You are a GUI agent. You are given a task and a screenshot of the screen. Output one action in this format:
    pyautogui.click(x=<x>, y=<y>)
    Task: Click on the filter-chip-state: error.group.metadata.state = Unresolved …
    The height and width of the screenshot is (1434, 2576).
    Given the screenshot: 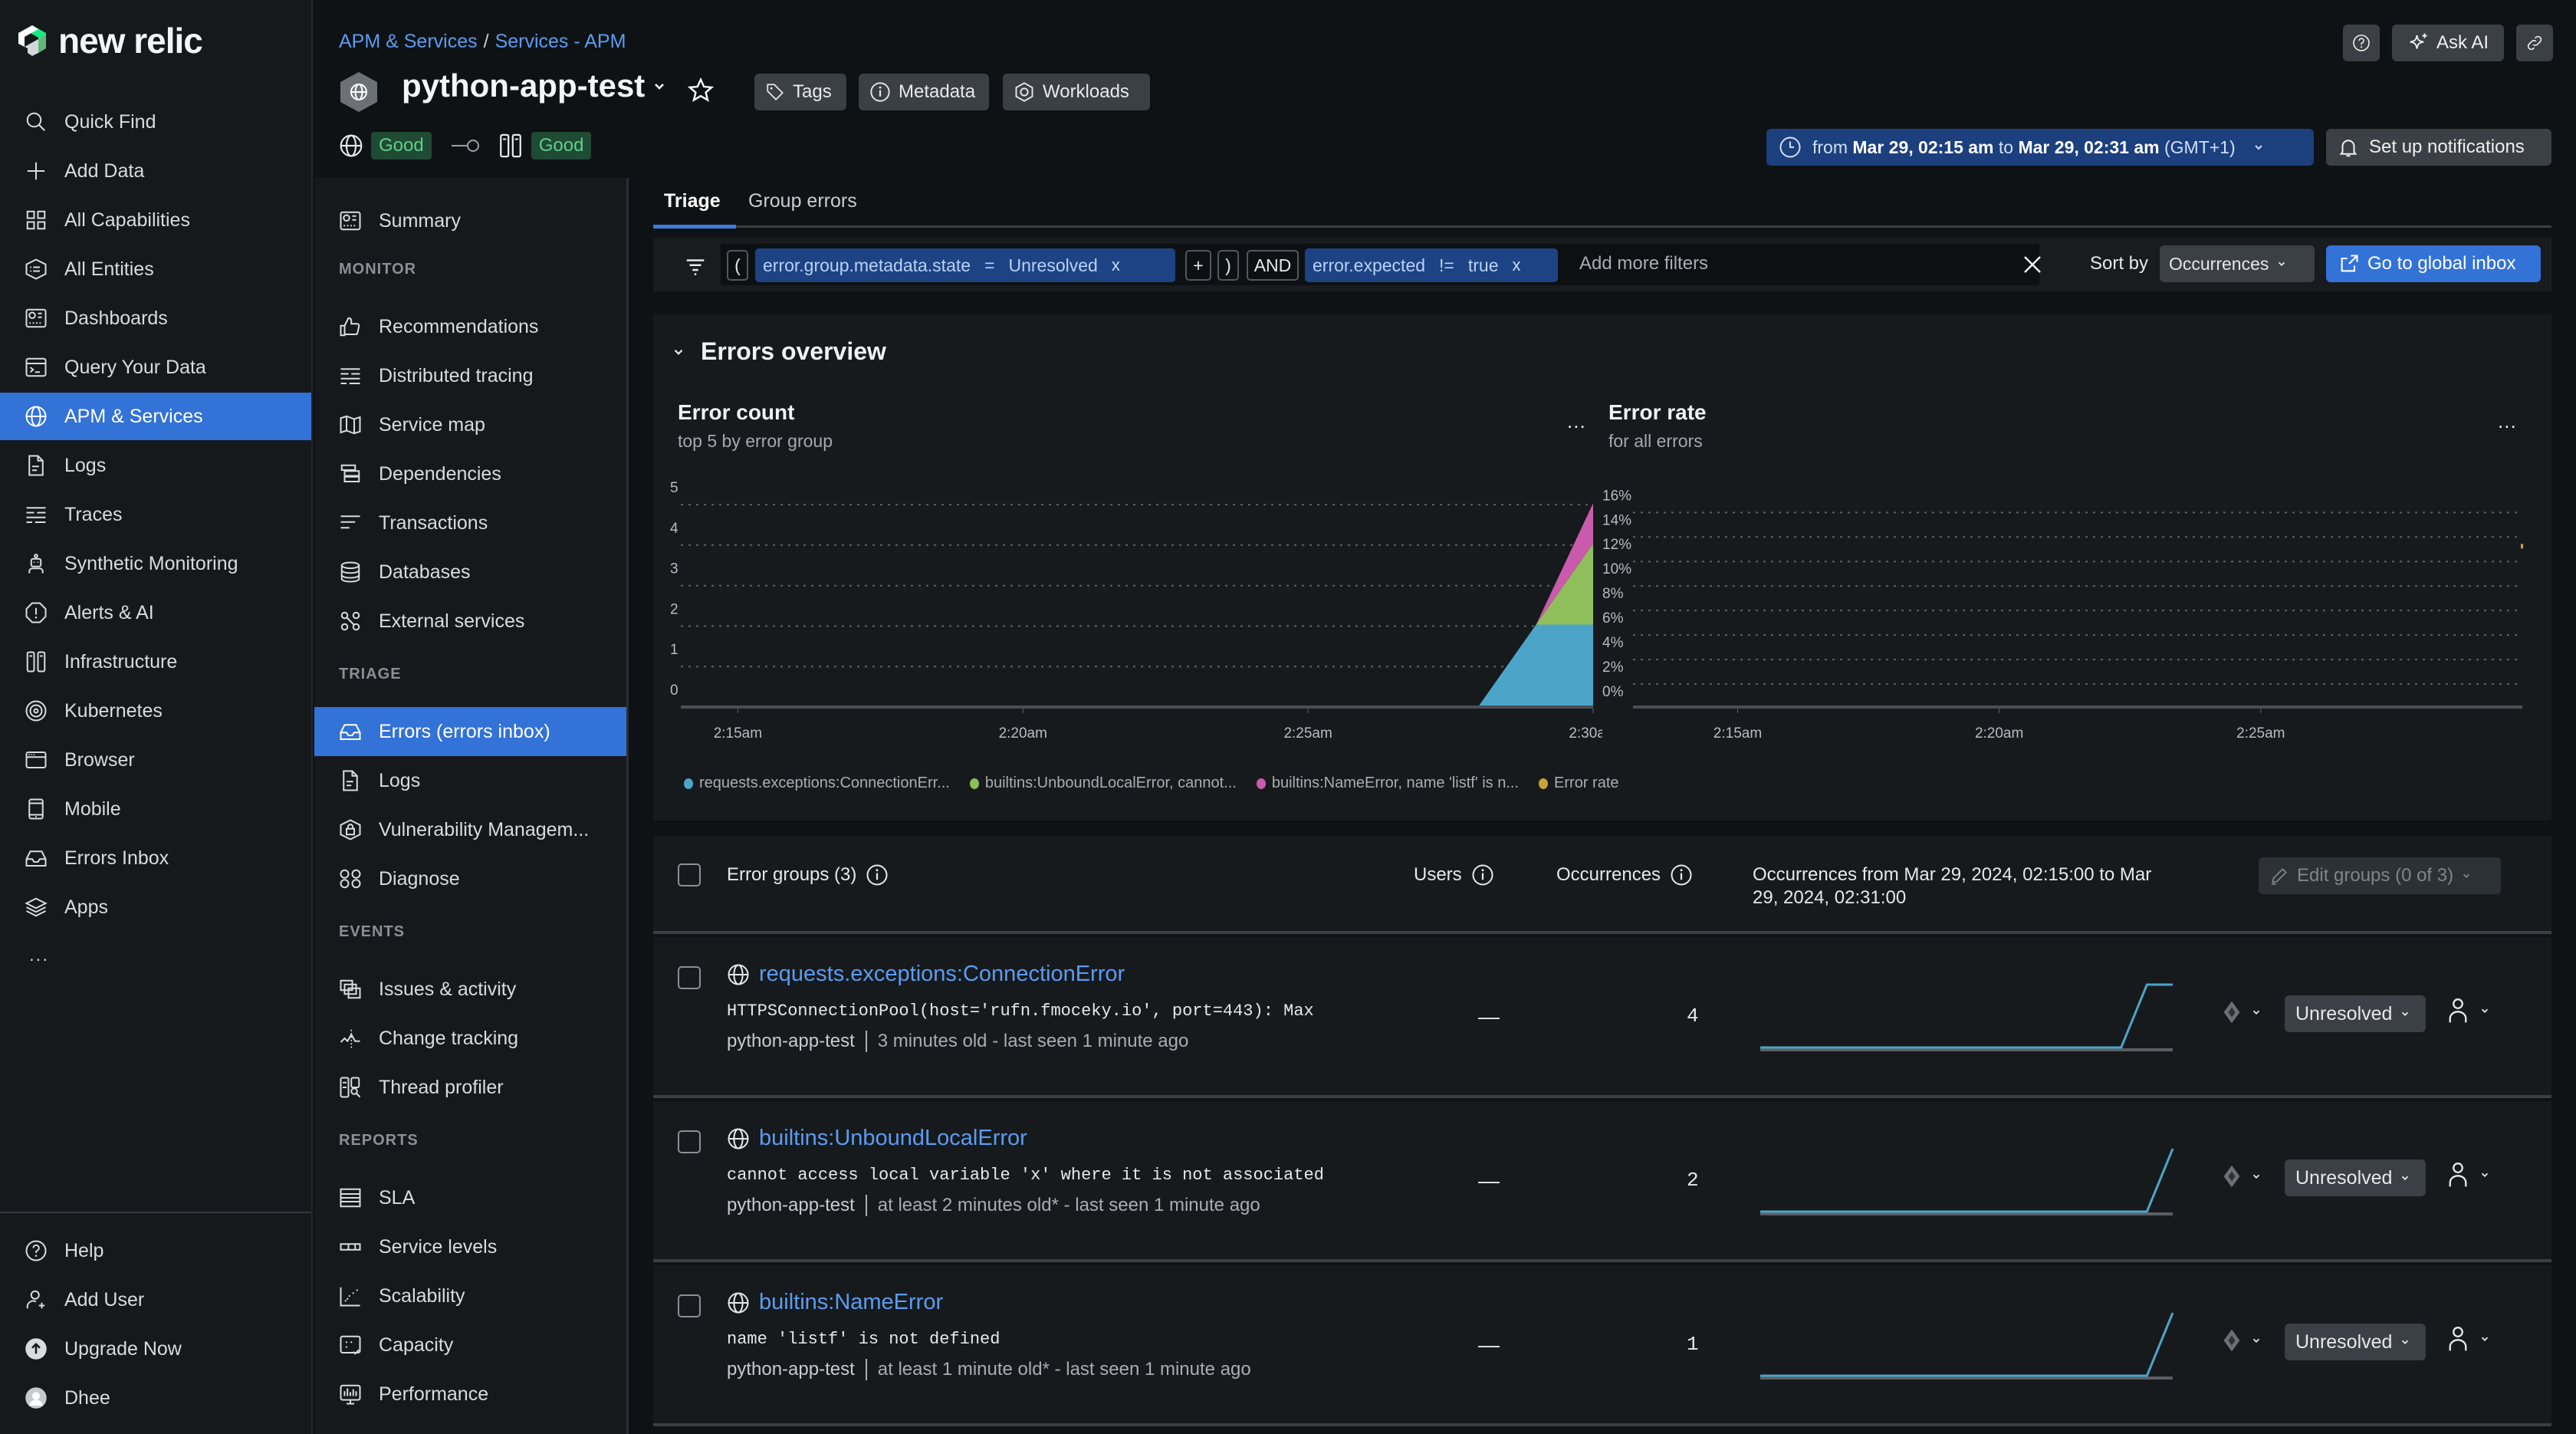 What is the action you would take?
    pyautogui.click(x=965, y=265)
    